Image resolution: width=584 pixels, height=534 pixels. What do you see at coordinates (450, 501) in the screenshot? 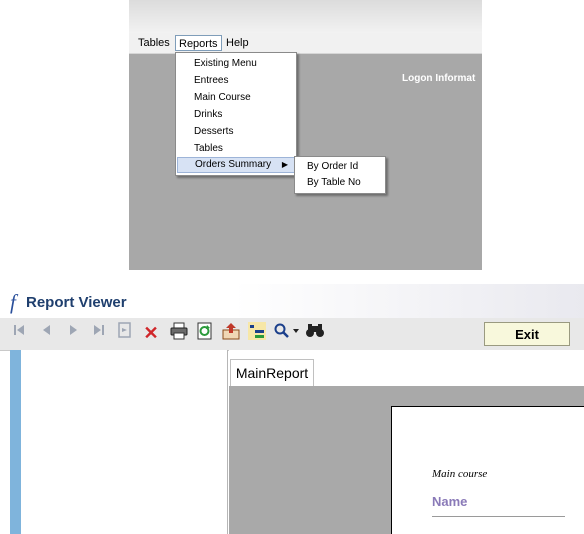
I see `report-column-header: Name` at bounding box center [450, 501].